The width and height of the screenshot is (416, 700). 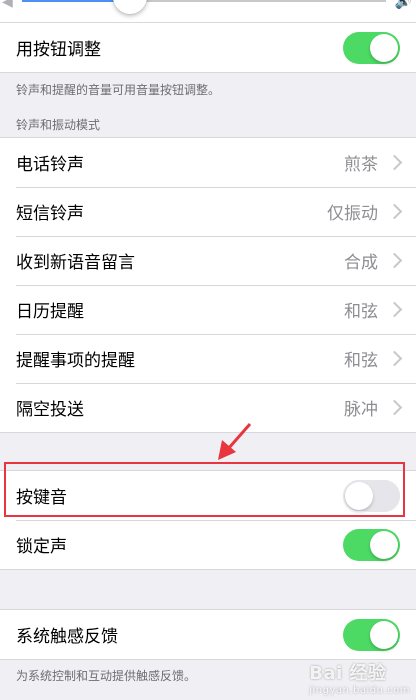 What do you see at coordinates (348, 673) in the screenshot?
I see `watermark-text: Bai 经验` at bounding box center [348, 673].